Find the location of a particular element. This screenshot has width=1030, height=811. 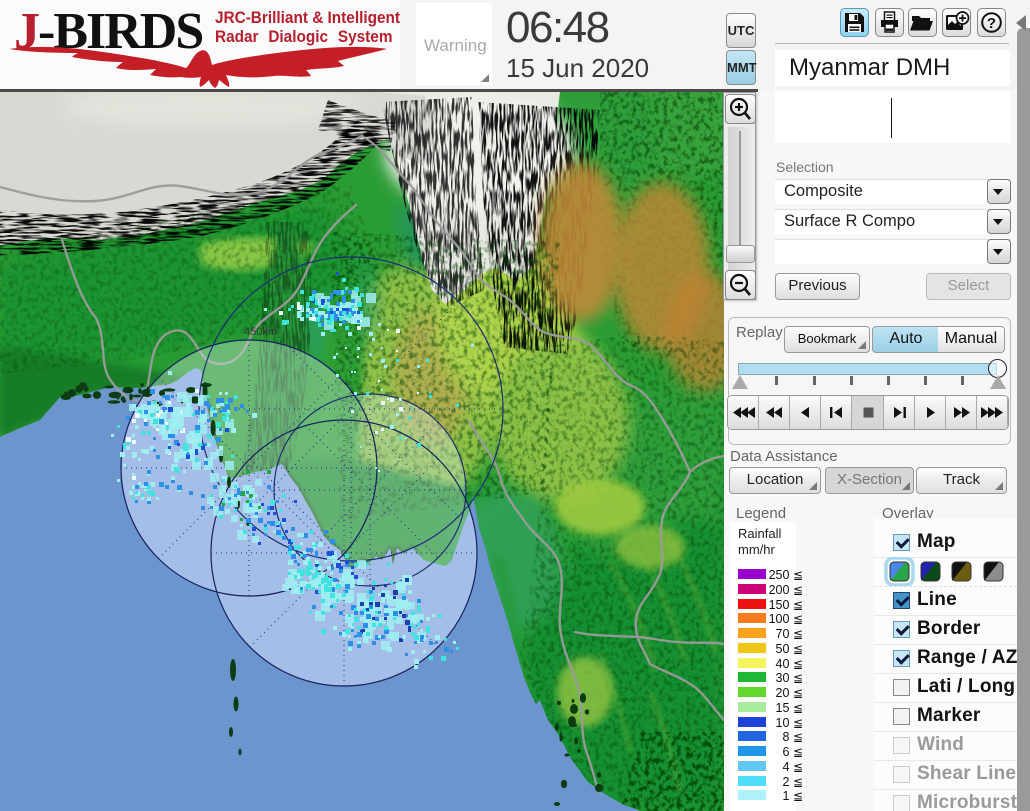

svg-text: 450km is located at coordinates (260, 332).